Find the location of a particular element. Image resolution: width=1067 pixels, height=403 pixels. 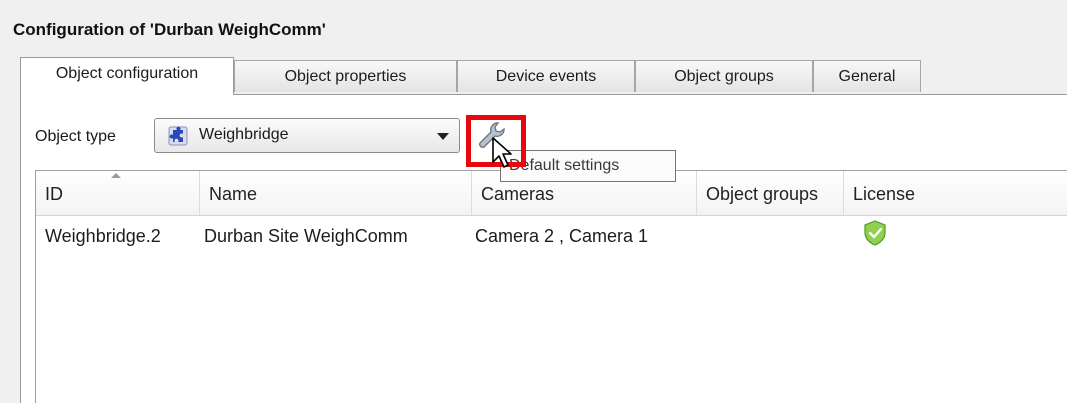

column-header-id-label: ID is located at coordinates (54, 194).